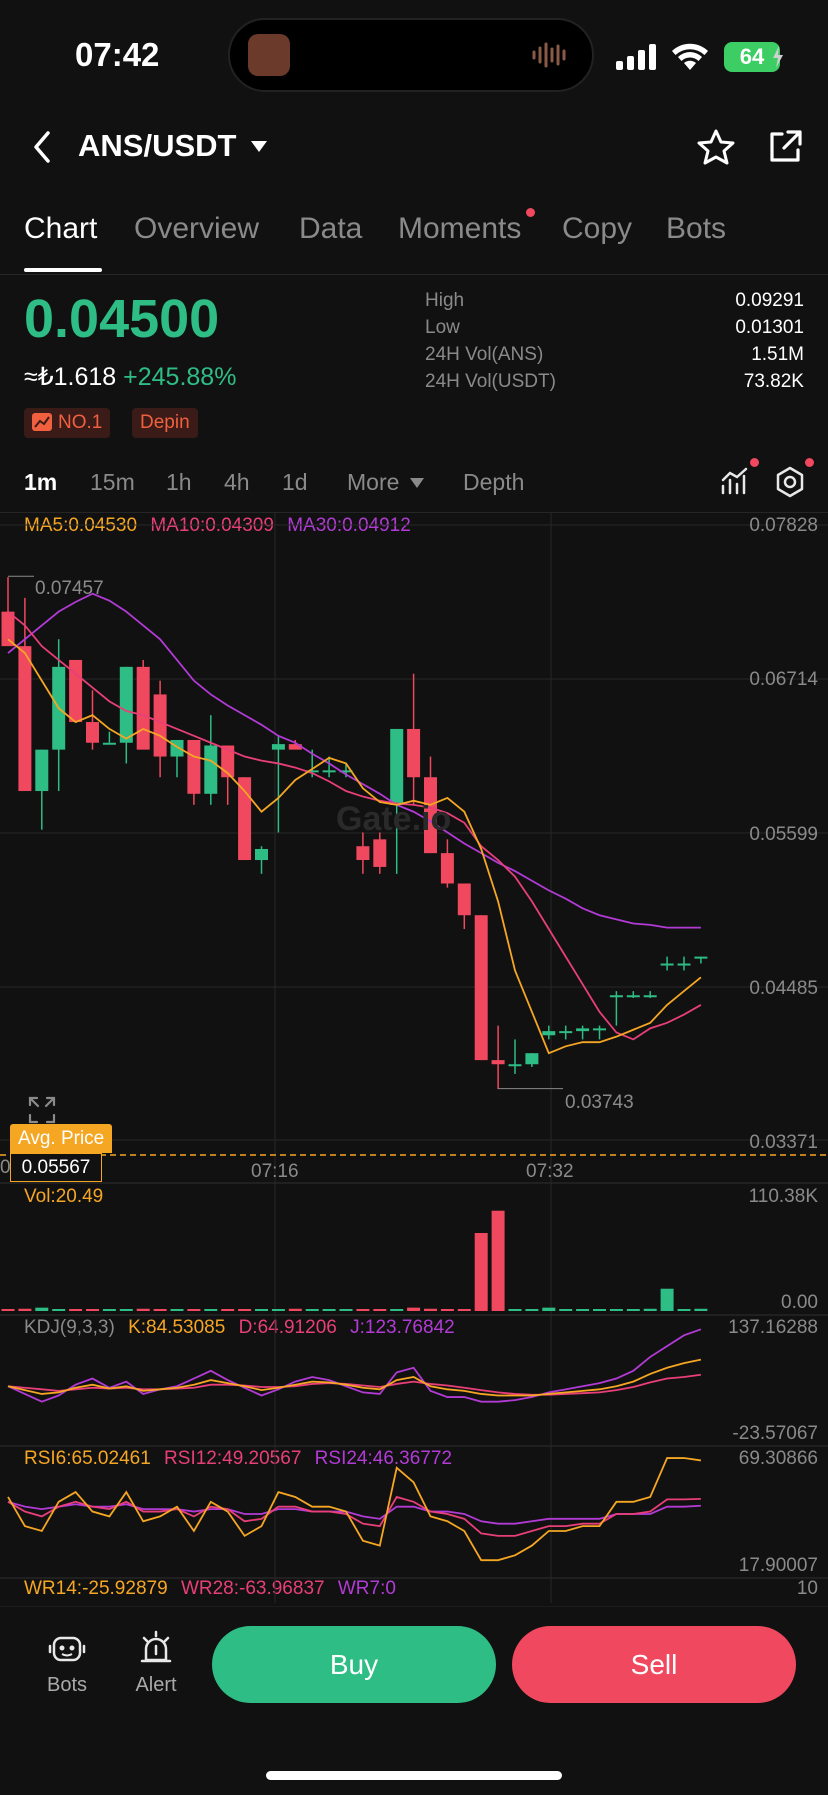 This screenshot has width=828, height=1795. I want to click on indicators-notification-dot, so click(754, 462).